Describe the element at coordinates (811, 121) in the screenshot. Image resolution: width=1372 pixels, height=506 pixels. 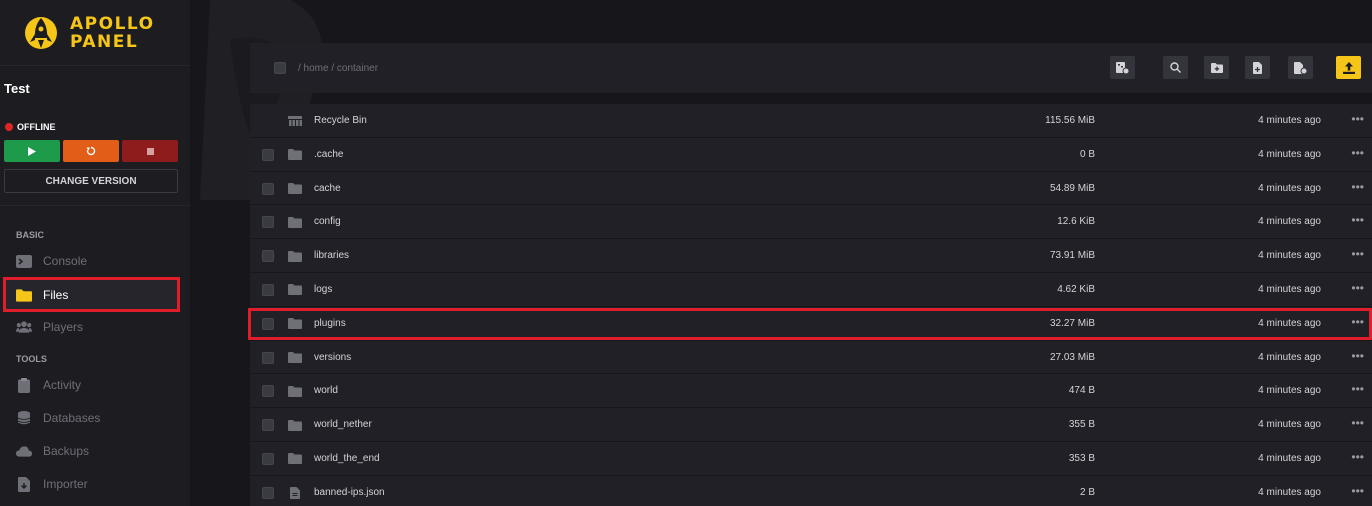
I see `recycle-bin-row: Recycle Bin 115.56 MiB 4 minutes ago •••` at that location.